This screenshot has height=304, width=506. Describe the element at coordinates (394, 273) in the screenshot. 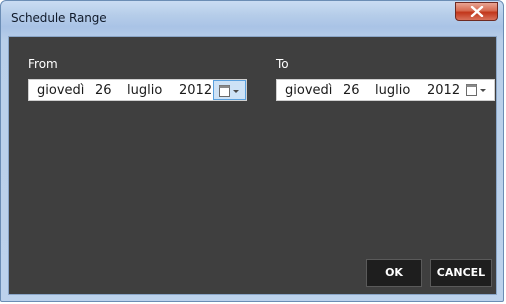

I see `ok-button: OK` at that location.